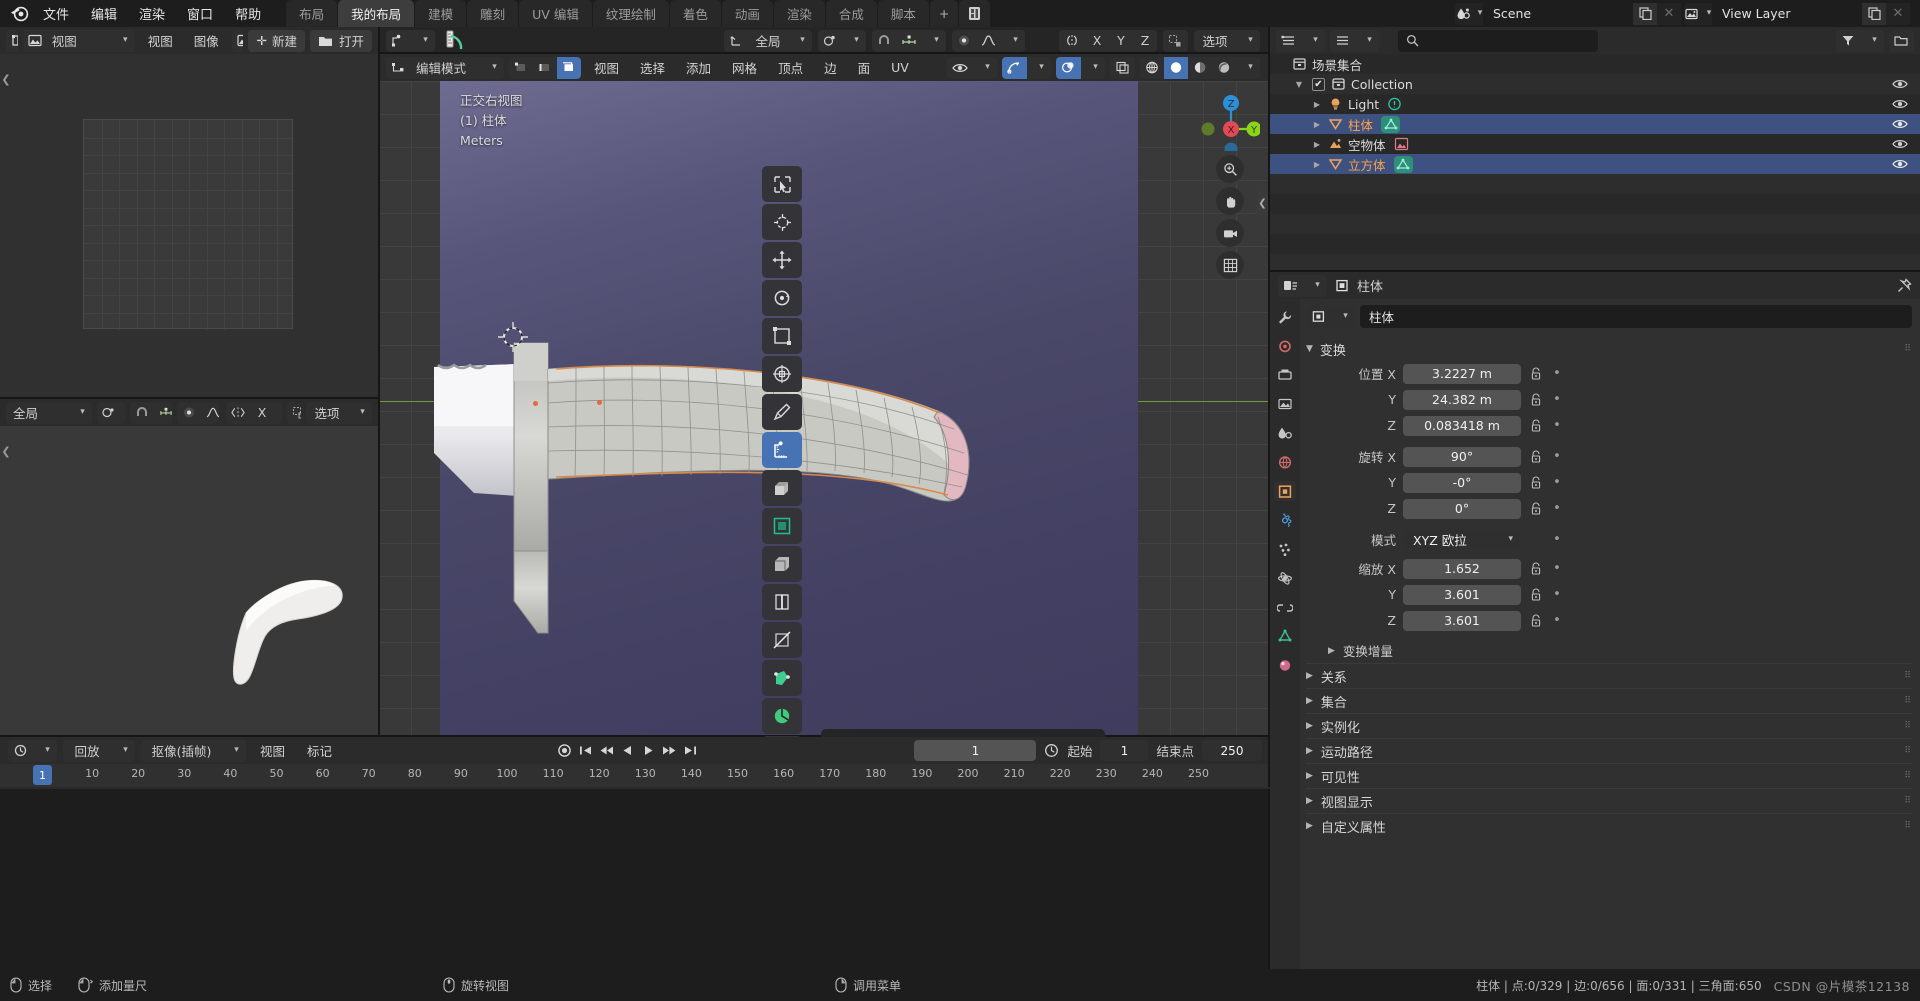 Image resolution: width=1920 pixels, height=1001 pixels. I want to click on tab-output, so click(1285, 375).